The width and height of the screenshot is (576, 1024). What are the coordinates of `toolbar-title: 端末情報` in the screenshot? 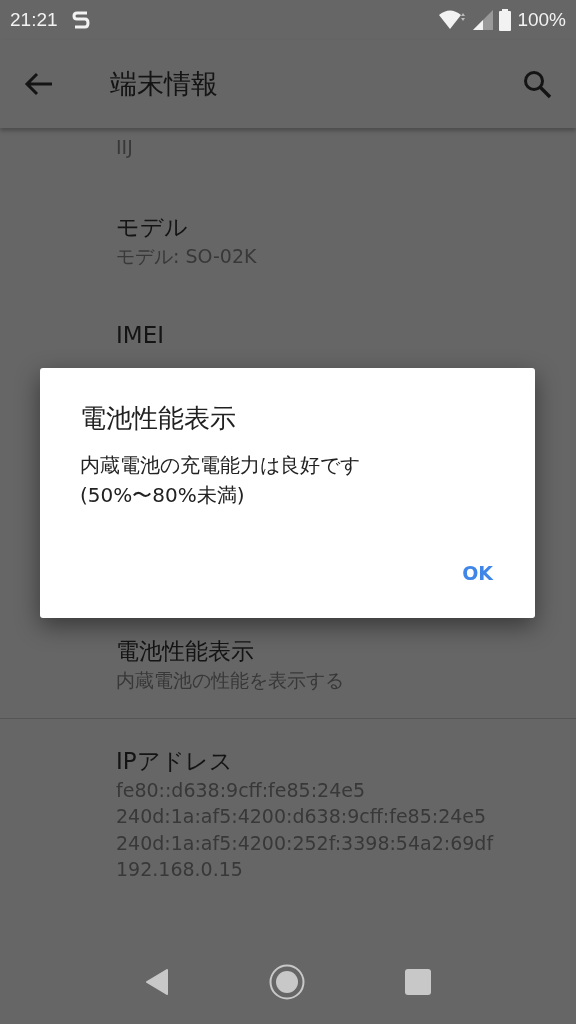 It's located at (164, 84).